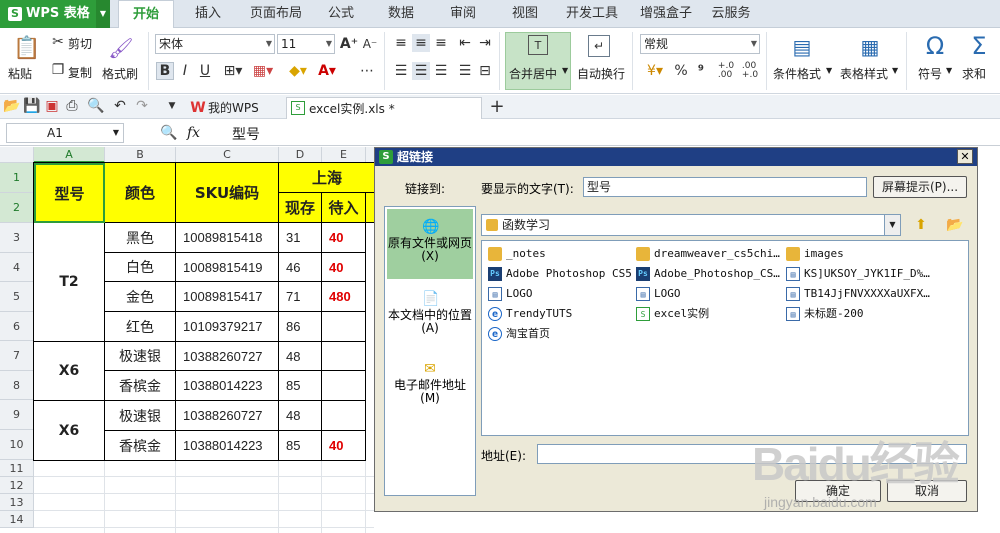  Describe the element at coordinates (227, 297) in the screenshot. I see `sku-cell: 10089815417` at that location.